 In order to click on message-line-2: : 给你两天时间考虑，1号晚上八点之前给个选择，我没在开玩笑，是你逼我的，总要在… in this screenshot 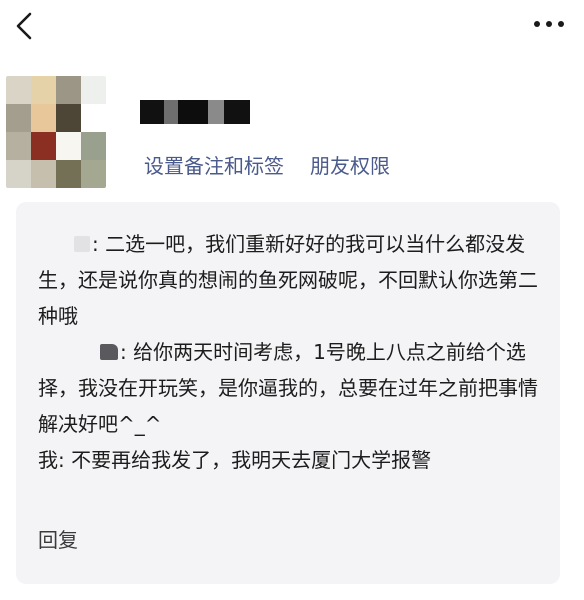, I will do `click(288, 388)`.